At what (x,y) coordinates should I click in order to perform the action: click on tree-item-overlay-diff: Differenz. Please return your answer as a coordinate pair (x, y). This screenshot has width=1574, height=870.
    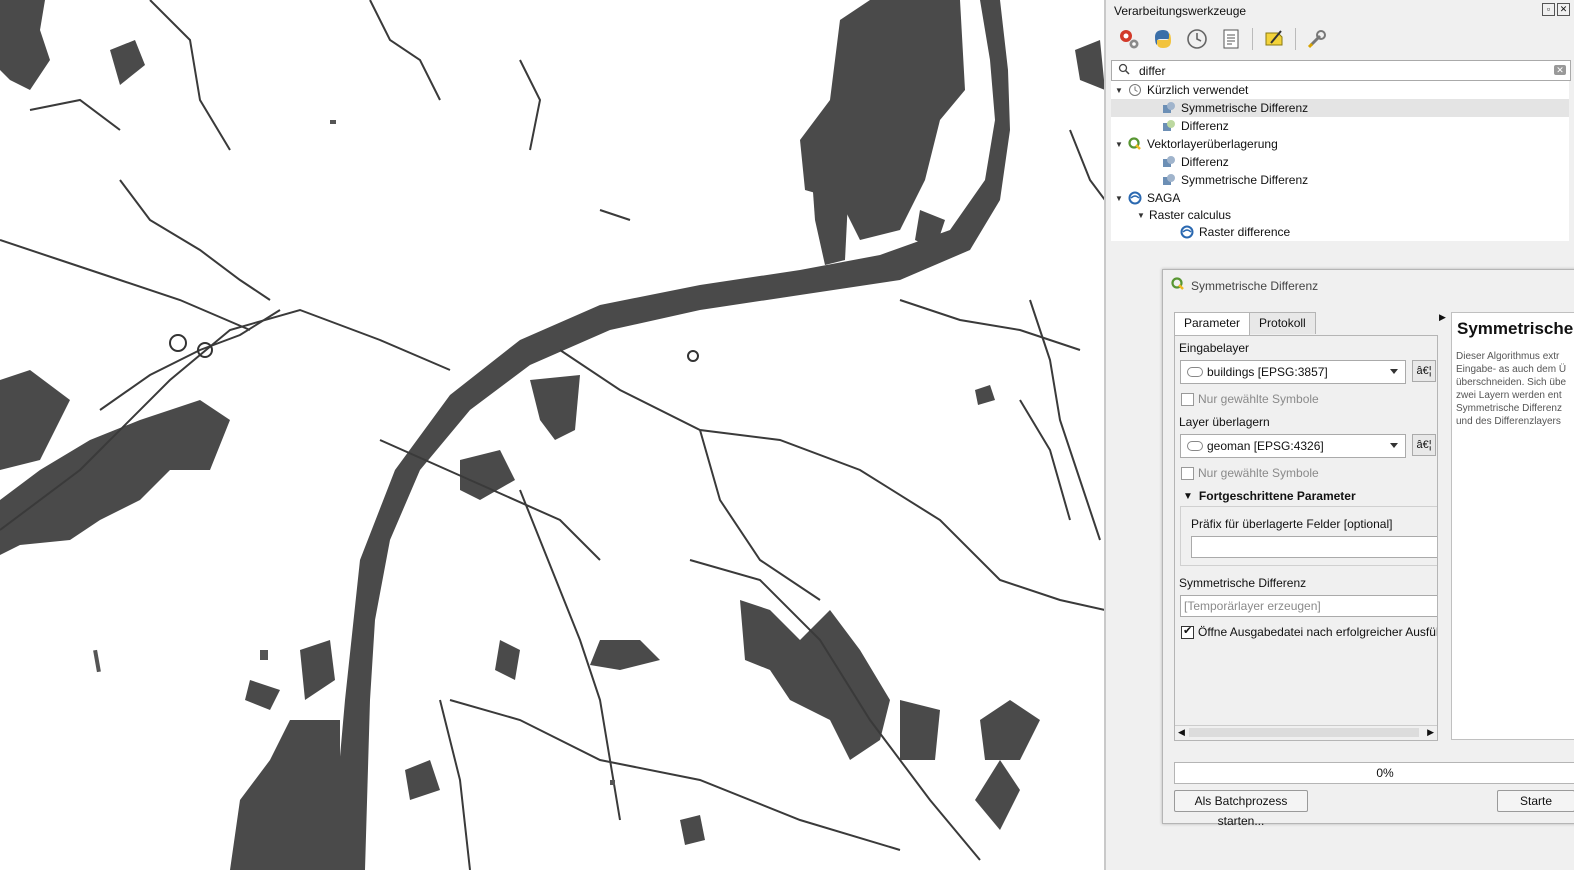
    Looking at the image, I should click on (1195, 162).